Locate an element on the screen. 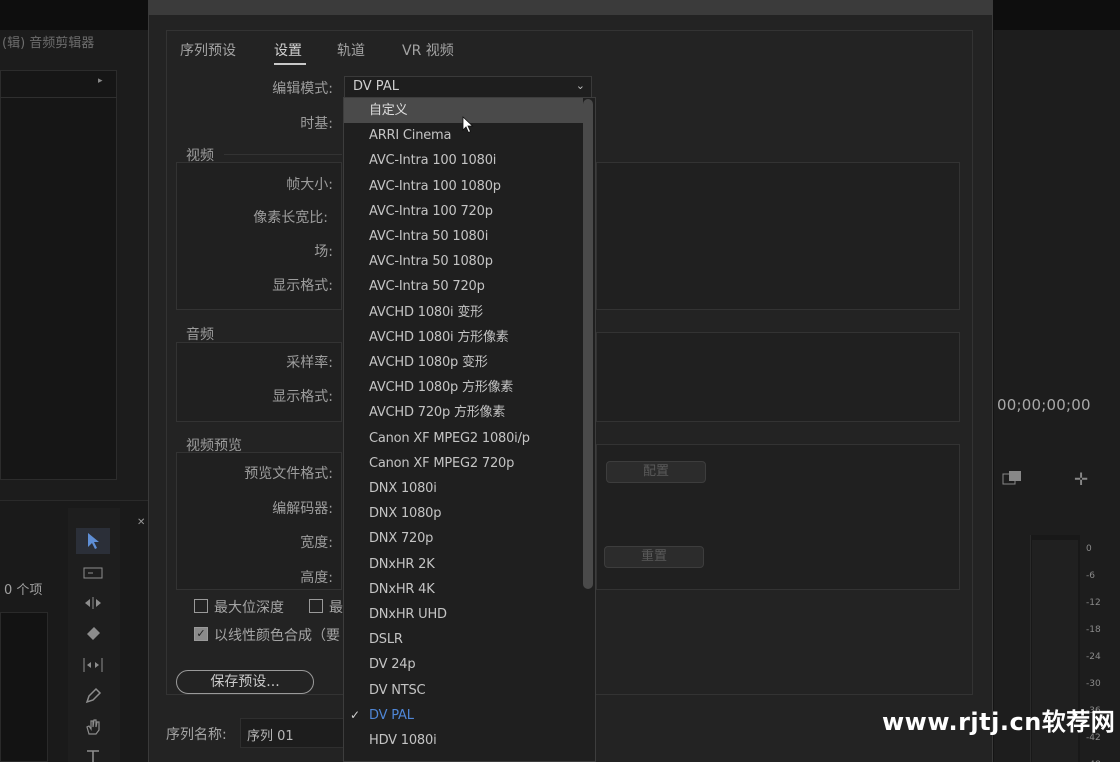  divider is located at coordinates (283, 154).